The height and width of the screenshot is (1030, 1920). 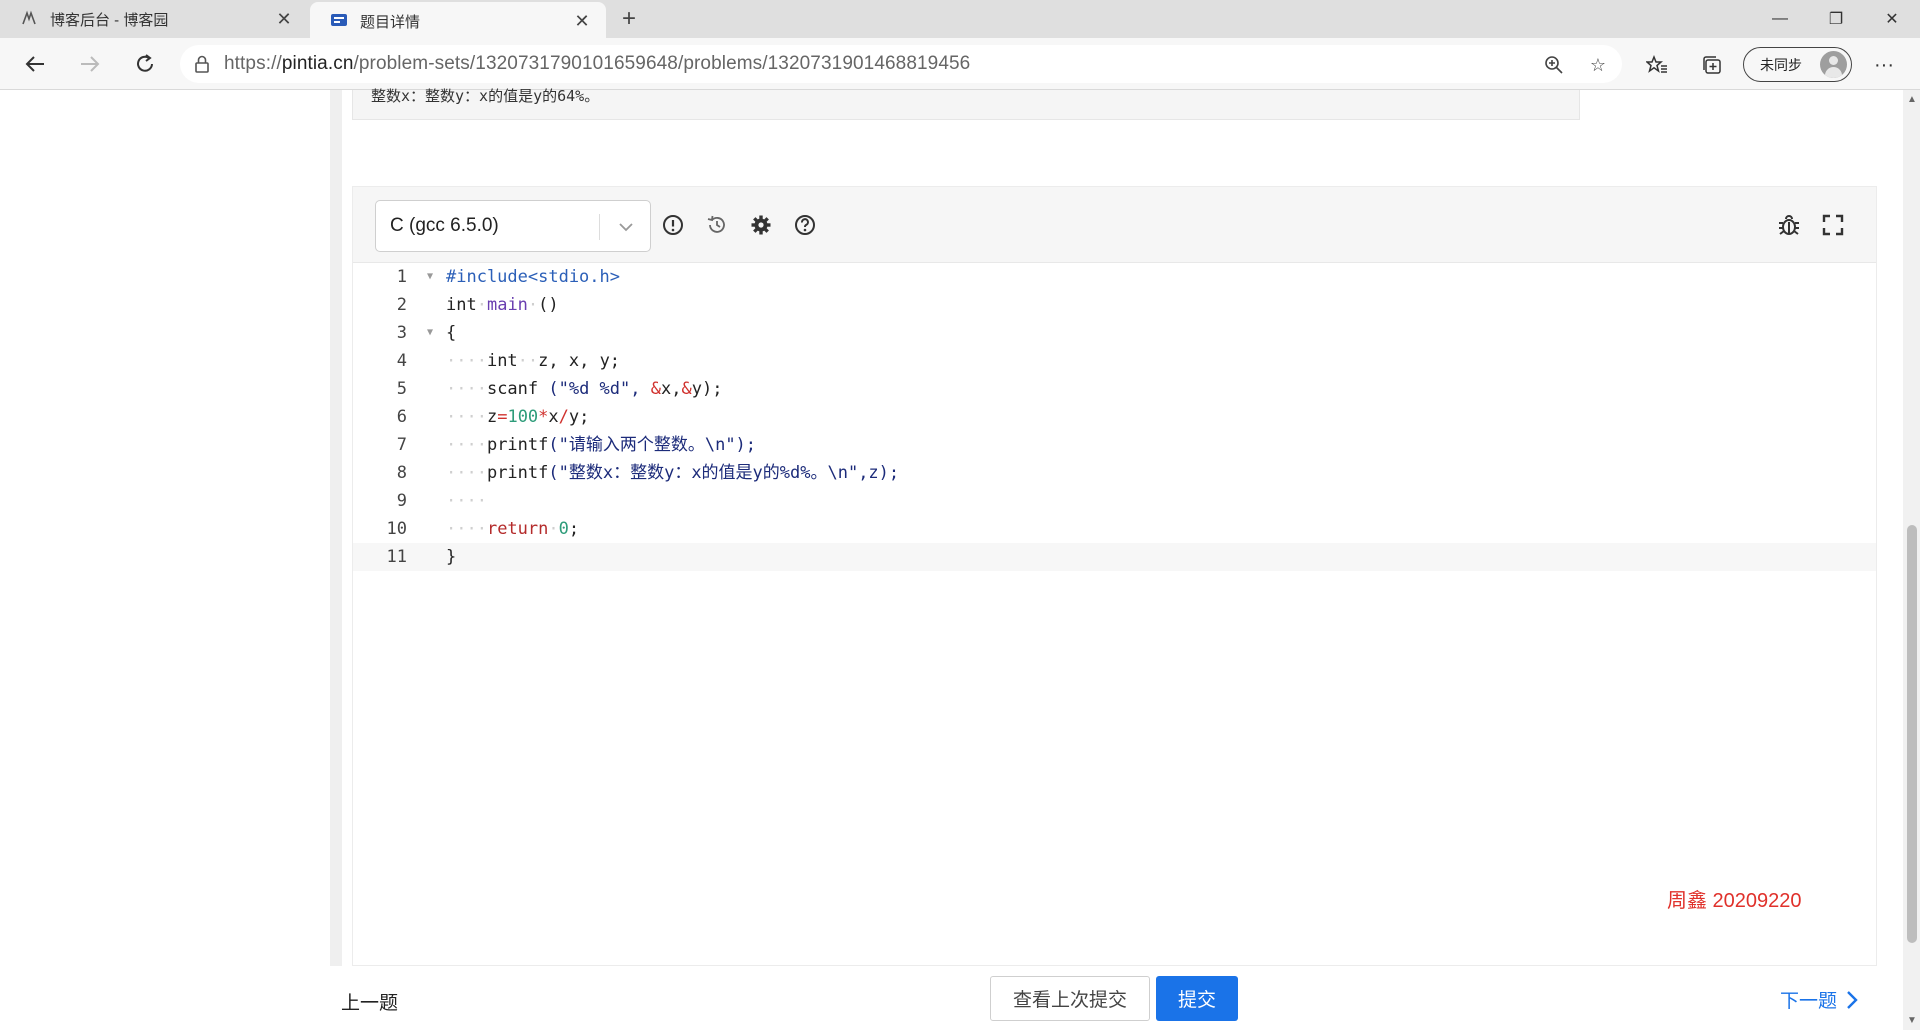 I want to click on window-controls: — ❐ ✕, so click(x=1836, y=19).